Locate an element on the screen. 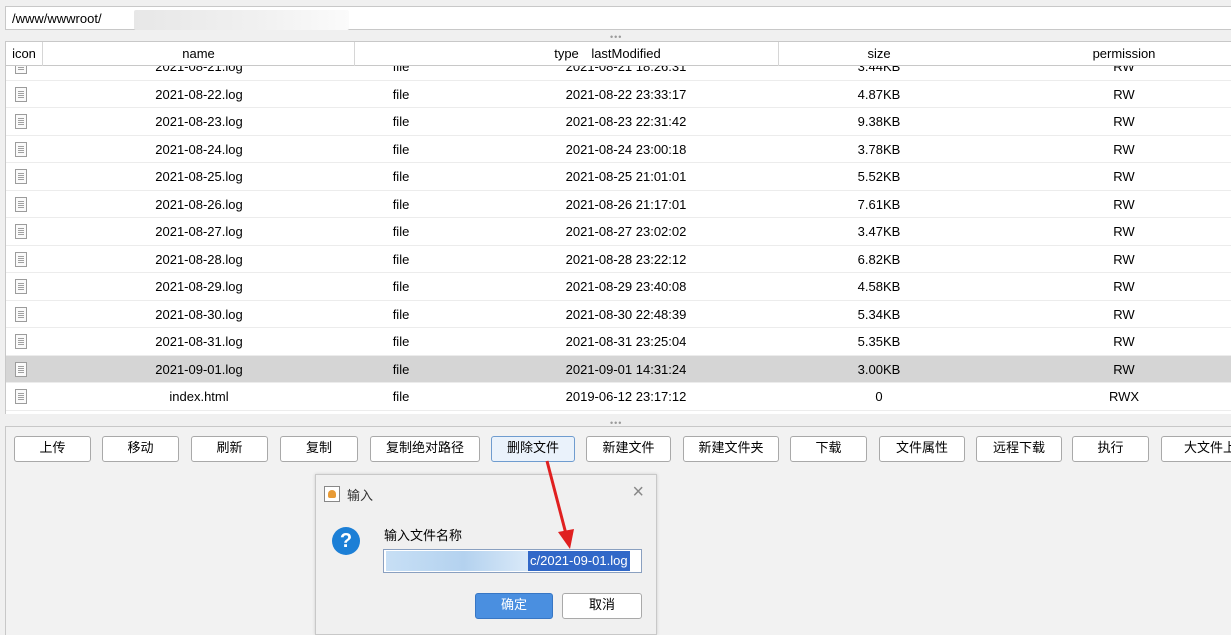 This screenshot has width=1231, height=635. cell-lastmodified: 2021-08-28 23:22:12 is located at coordinates (626, 259).